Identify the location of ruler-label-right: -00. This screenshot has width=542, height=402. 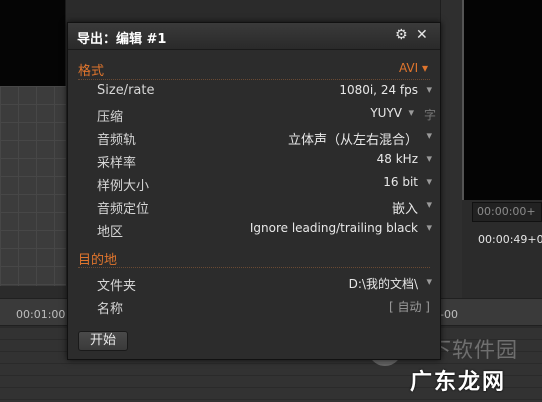
(449, 314).